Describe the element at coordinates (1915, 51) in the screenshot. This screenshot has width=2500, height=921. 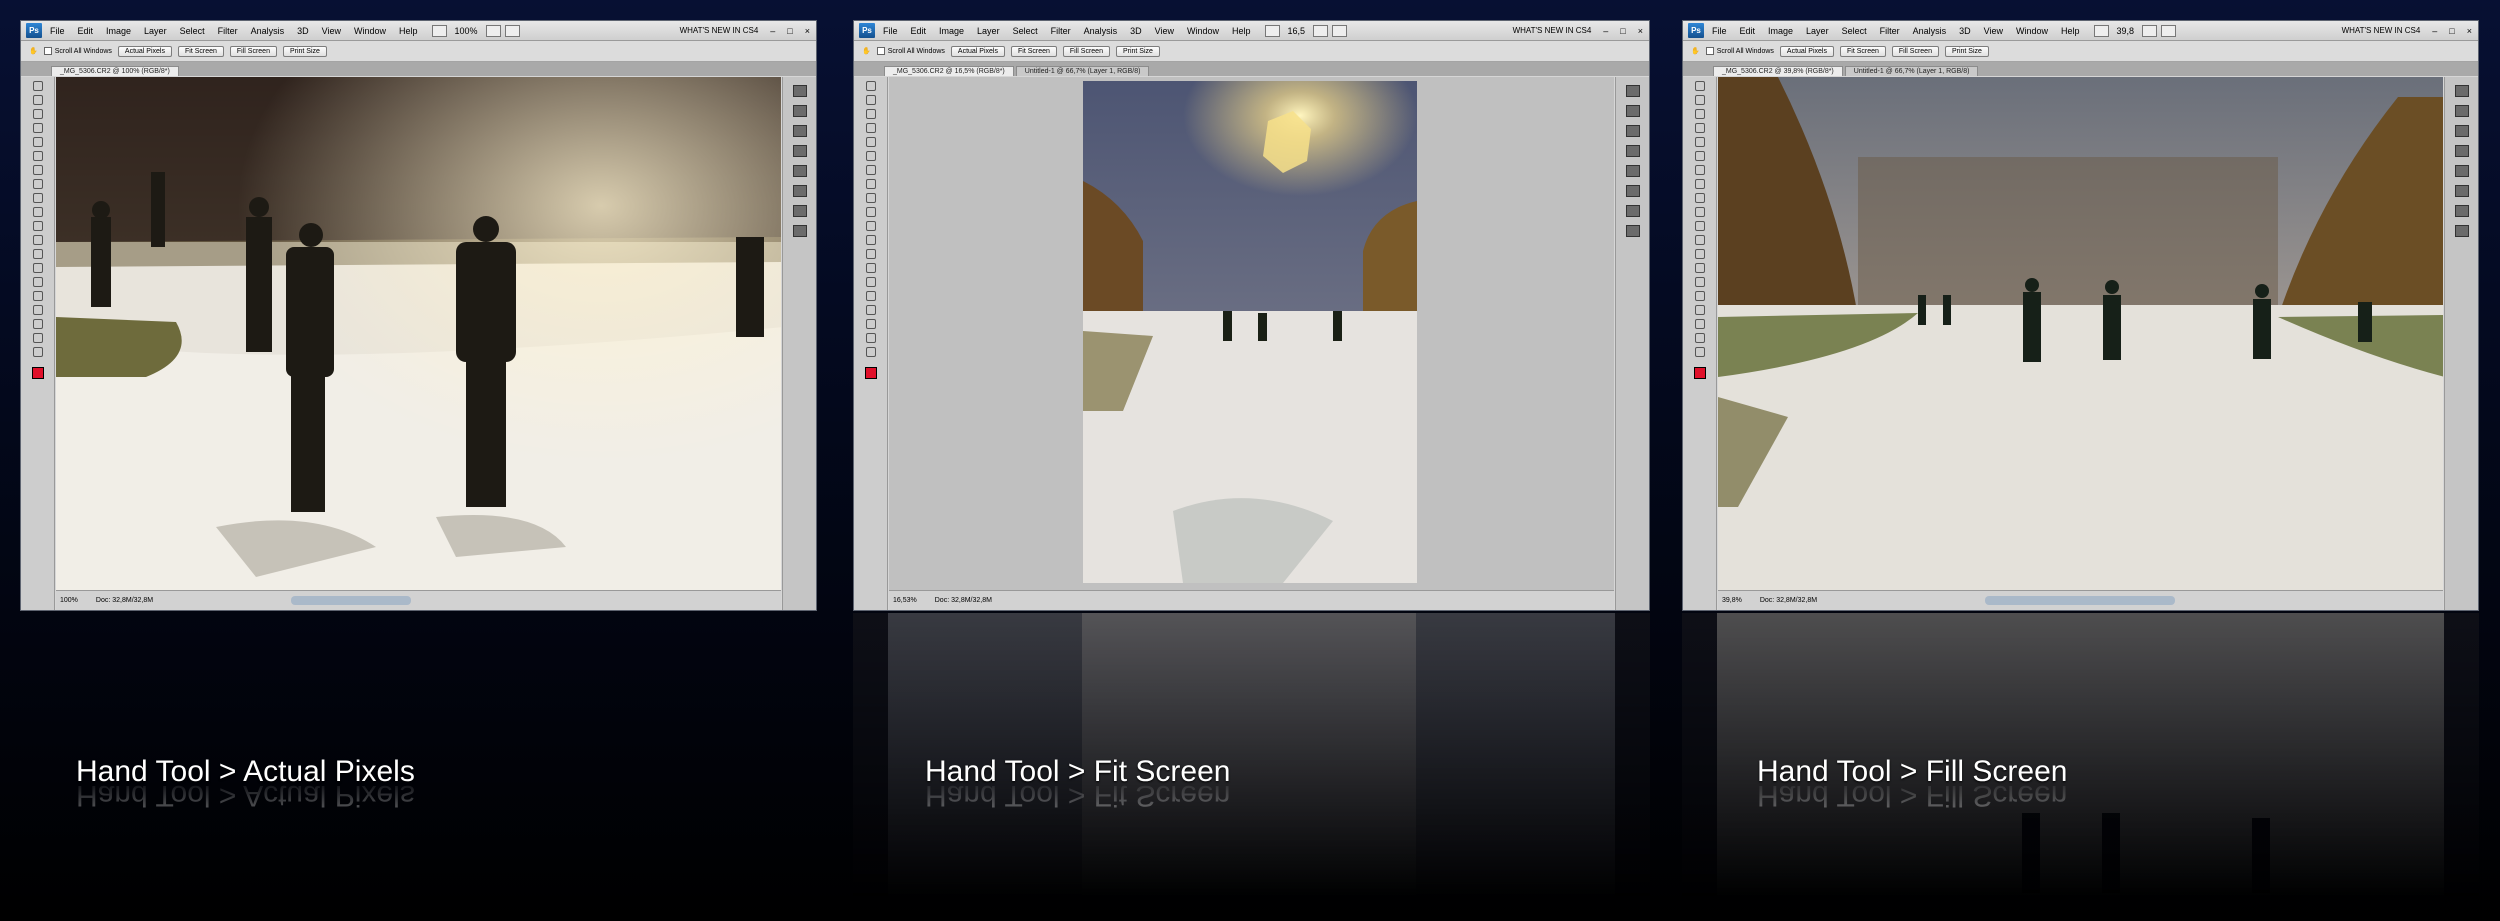
I see `fill-screen-button: Fill Screen` at that location.